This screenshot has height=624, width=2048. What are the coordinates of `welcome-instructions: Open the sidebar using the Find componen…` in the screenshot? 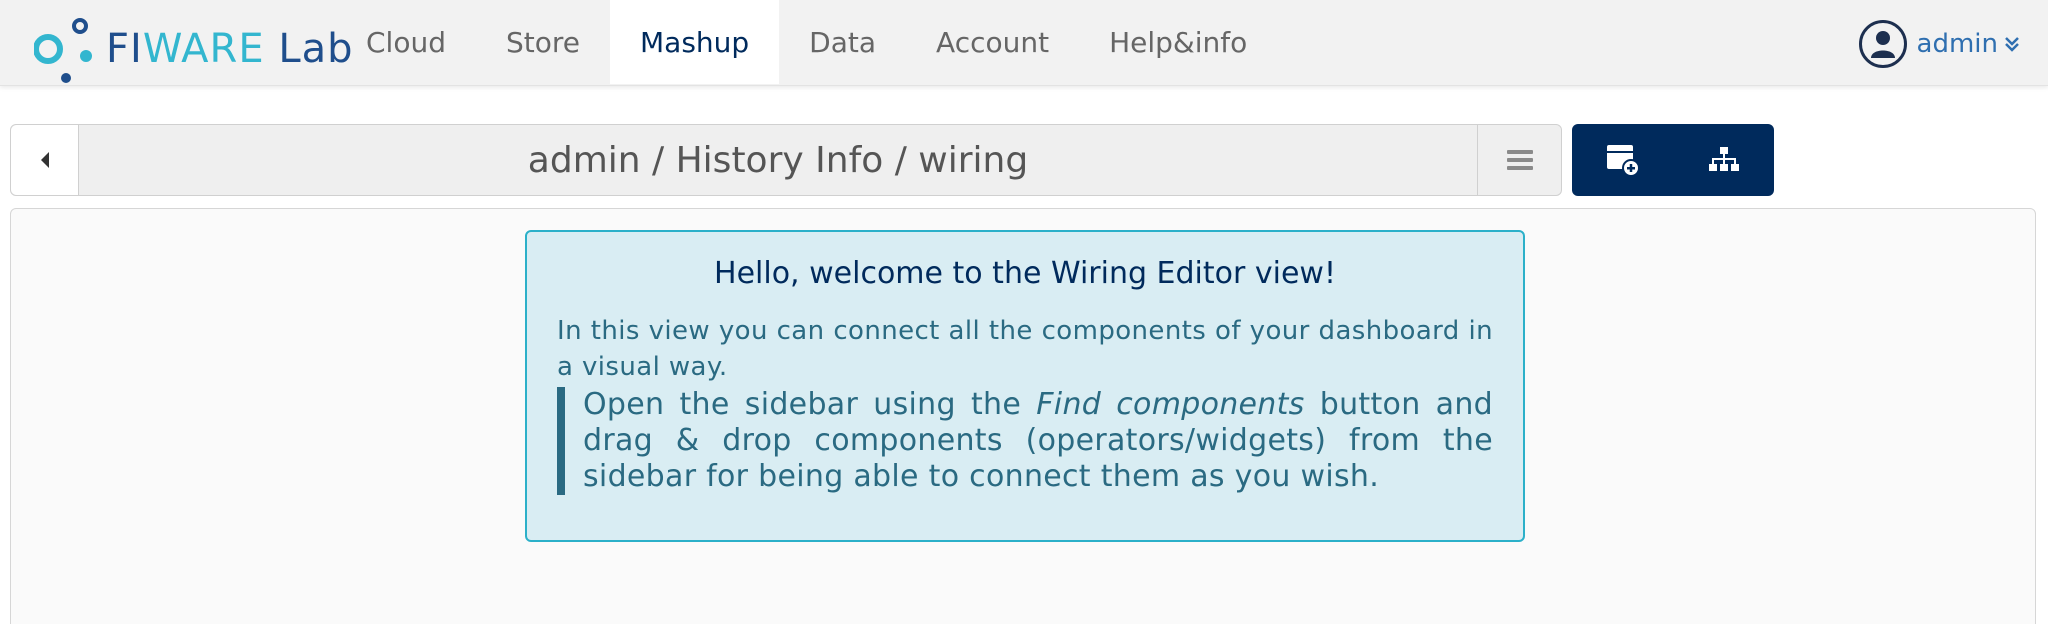 It's located at (1025, 441).